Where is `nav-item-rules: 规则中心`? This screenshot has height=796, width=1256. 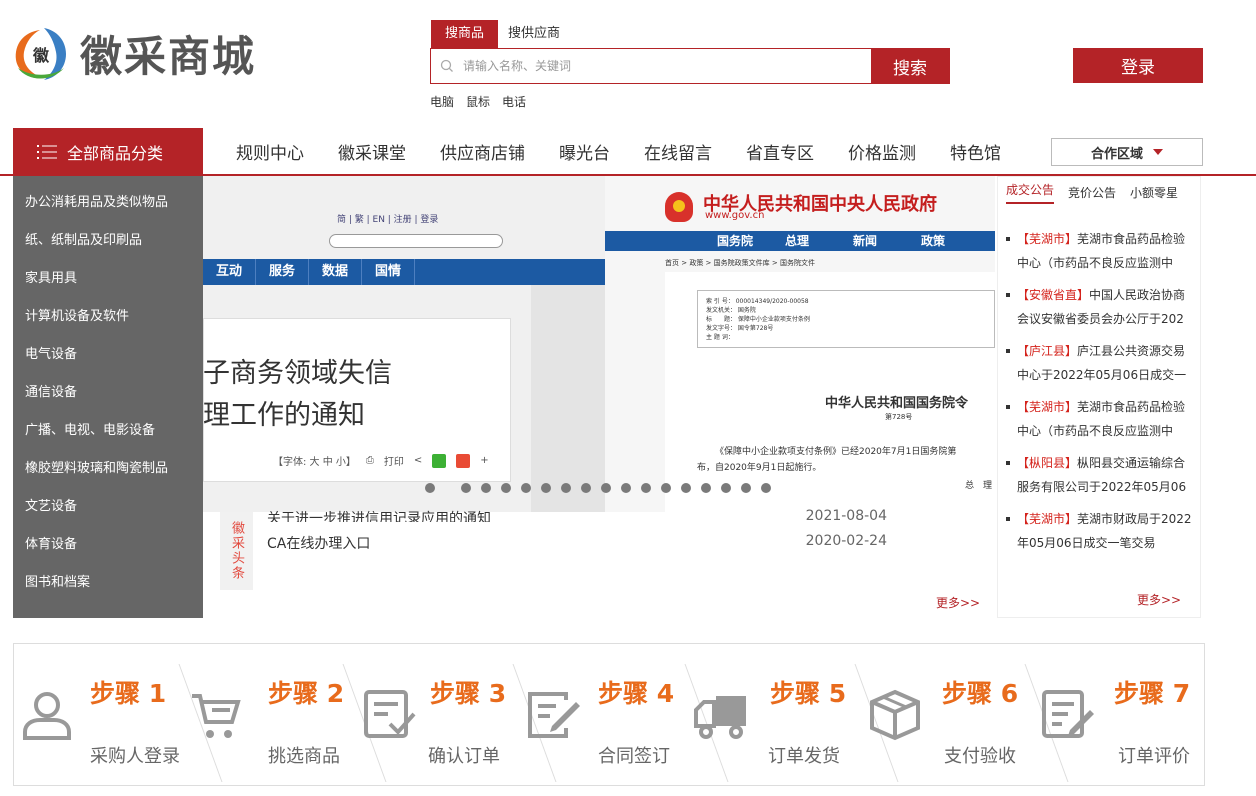
nav-item-rules: 规则中心 is located at coordinates (270, 151).